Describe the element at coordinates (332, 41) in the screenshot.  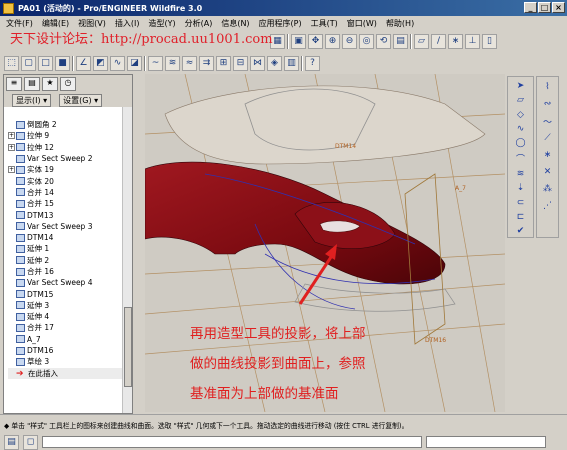
I see `zoom-in-icon: ⊕` at that location.